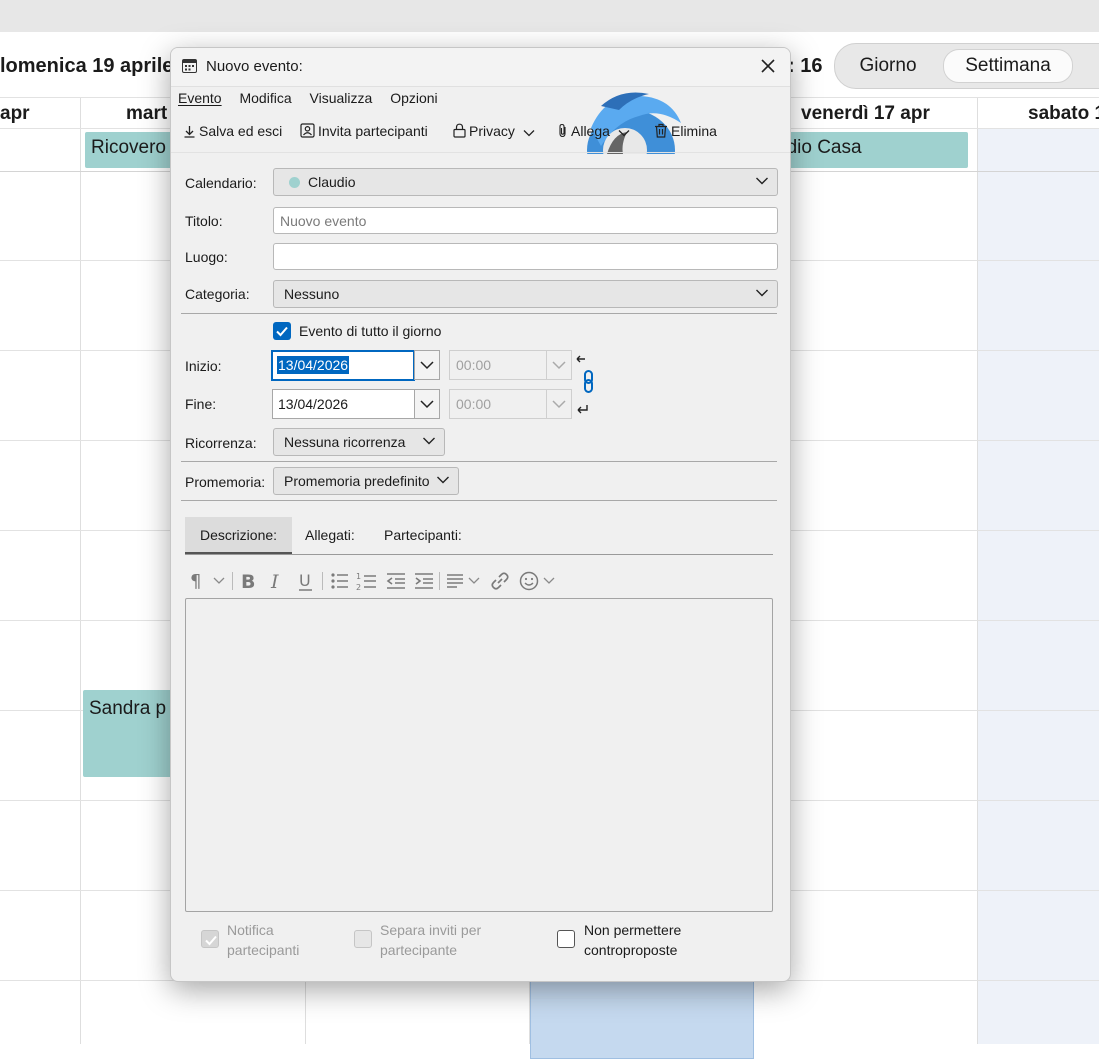 The image size is (1099, 1059). I want to click on end-date-dropdown, so click(427, 404).